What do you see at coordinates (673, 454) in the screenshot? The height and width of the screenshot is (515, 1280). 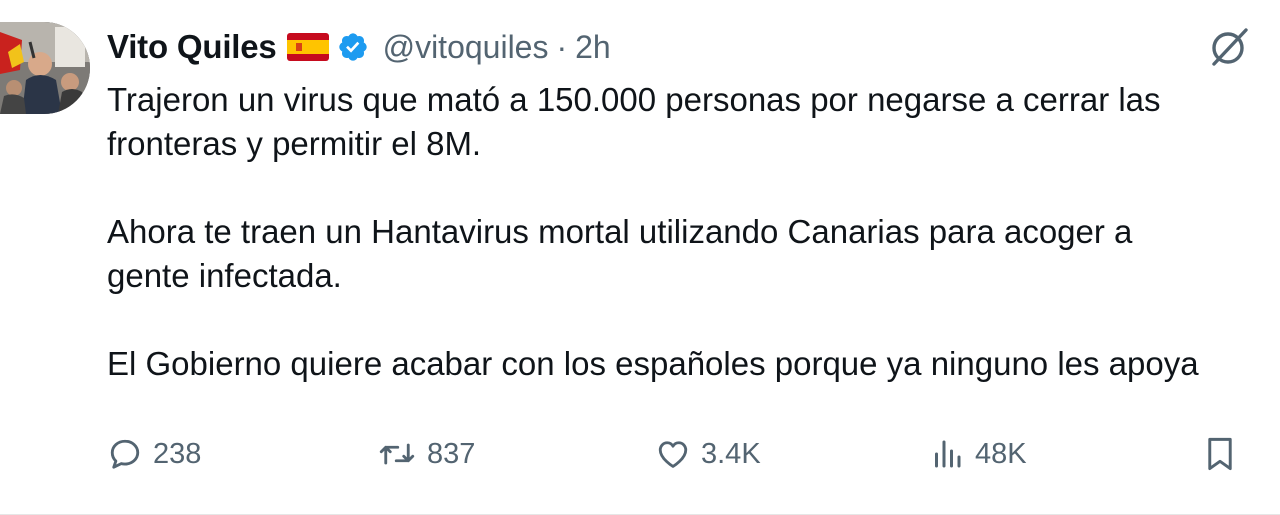 I see `like-icon` at bounding box center [673, 454].